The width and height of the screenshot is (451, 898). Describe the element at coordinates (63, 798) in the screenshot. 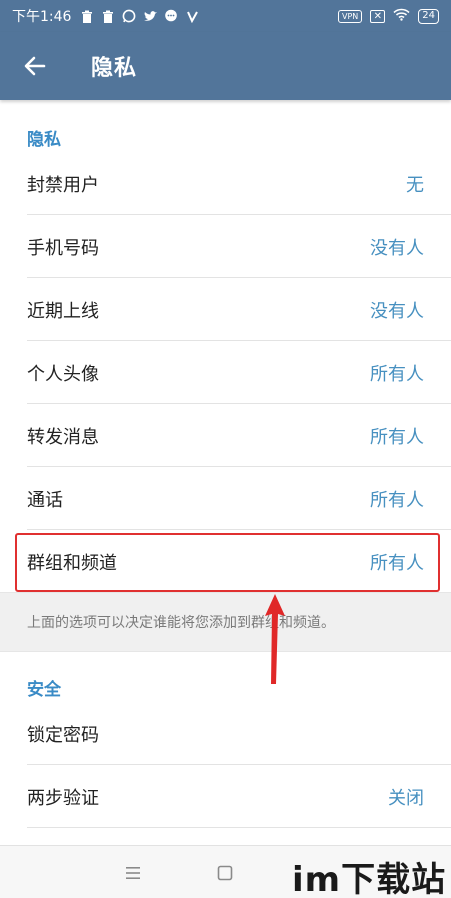

I see `row-label: 两步验证` at that location.